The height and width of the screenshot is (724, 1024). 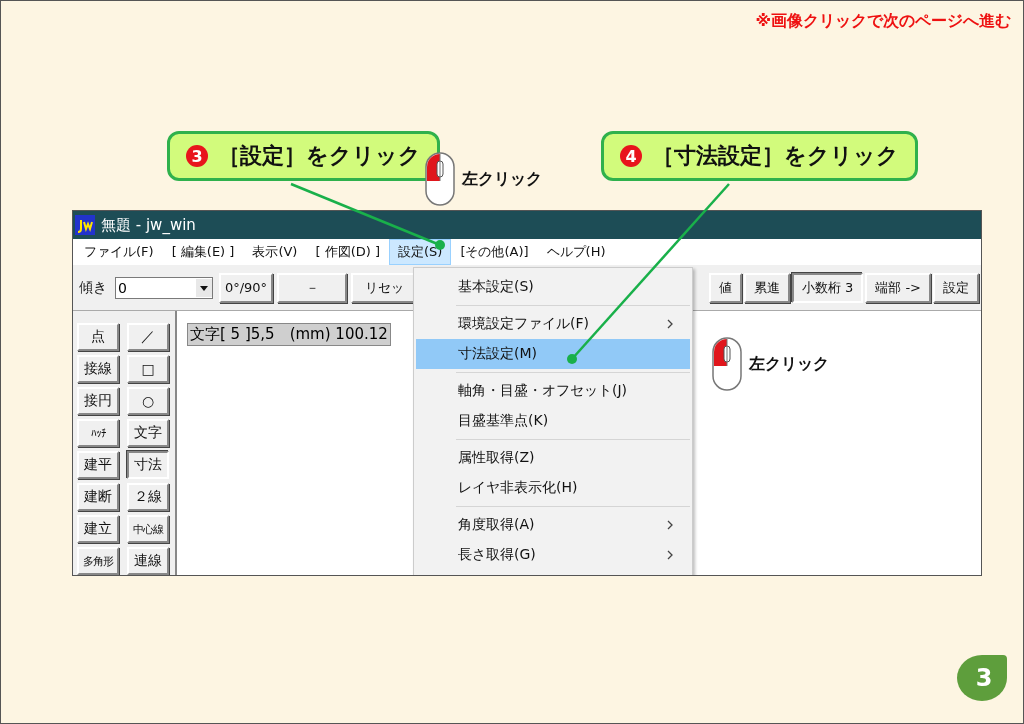 I want to click on window-title: 無題 - jw_win, so click(x=148, y=225).